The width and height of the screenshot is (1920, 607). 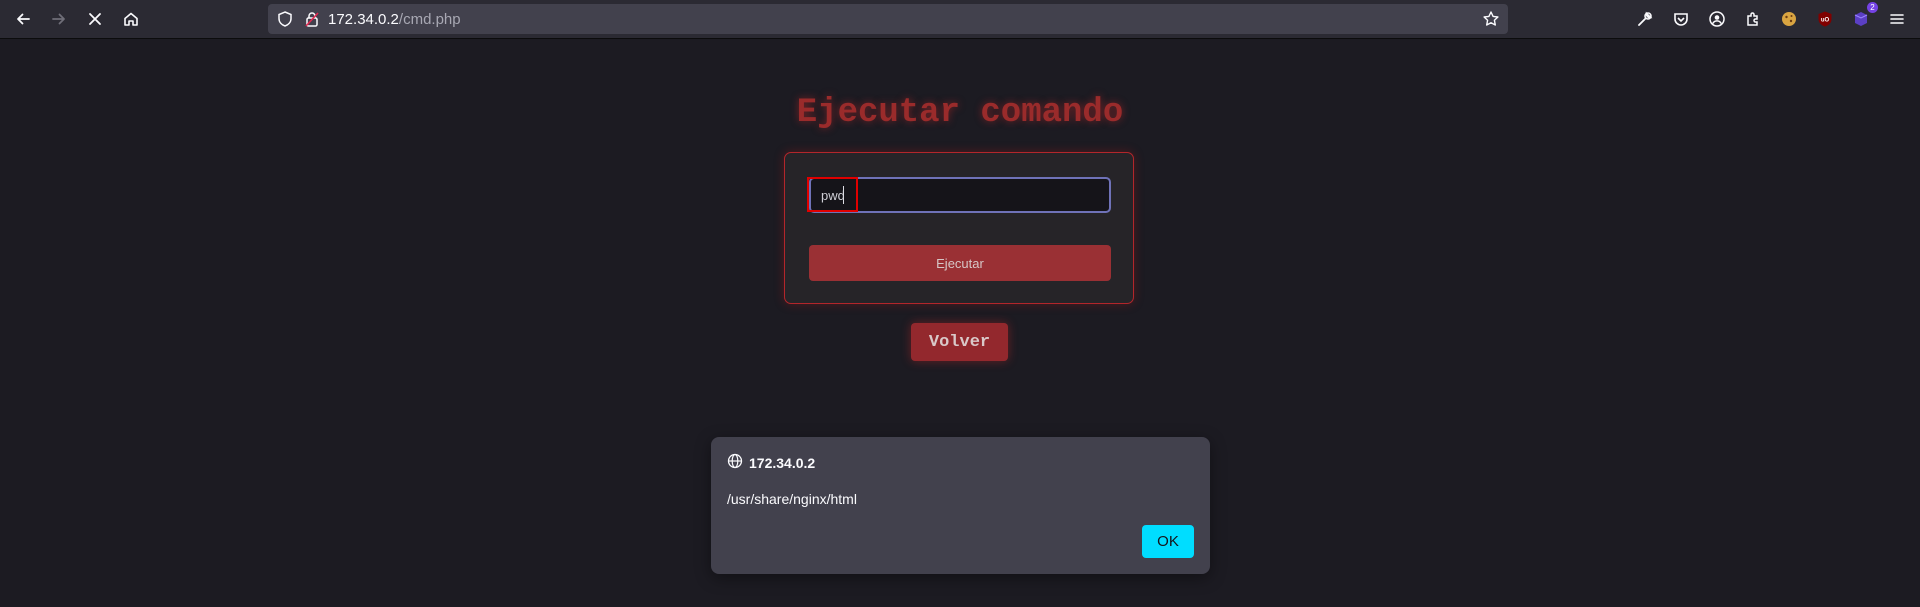 I want to click on bookmark-star-icon, so click(x=1491, y=21).